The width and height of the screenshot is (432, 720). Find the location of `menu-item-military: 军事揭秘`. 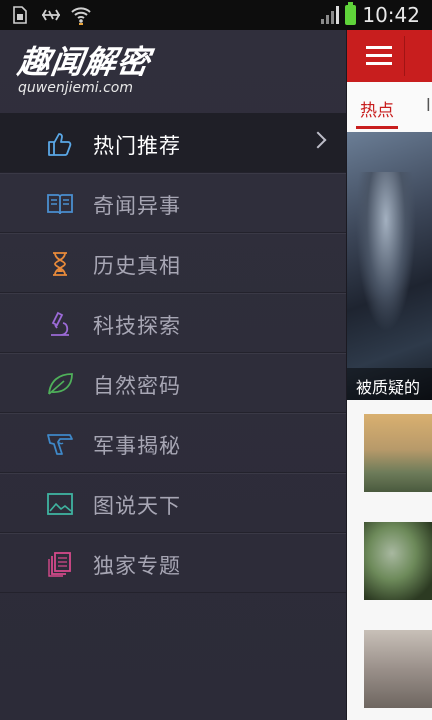

menu-item-military: 军事揭秘 is located at coordinates (173, 443).